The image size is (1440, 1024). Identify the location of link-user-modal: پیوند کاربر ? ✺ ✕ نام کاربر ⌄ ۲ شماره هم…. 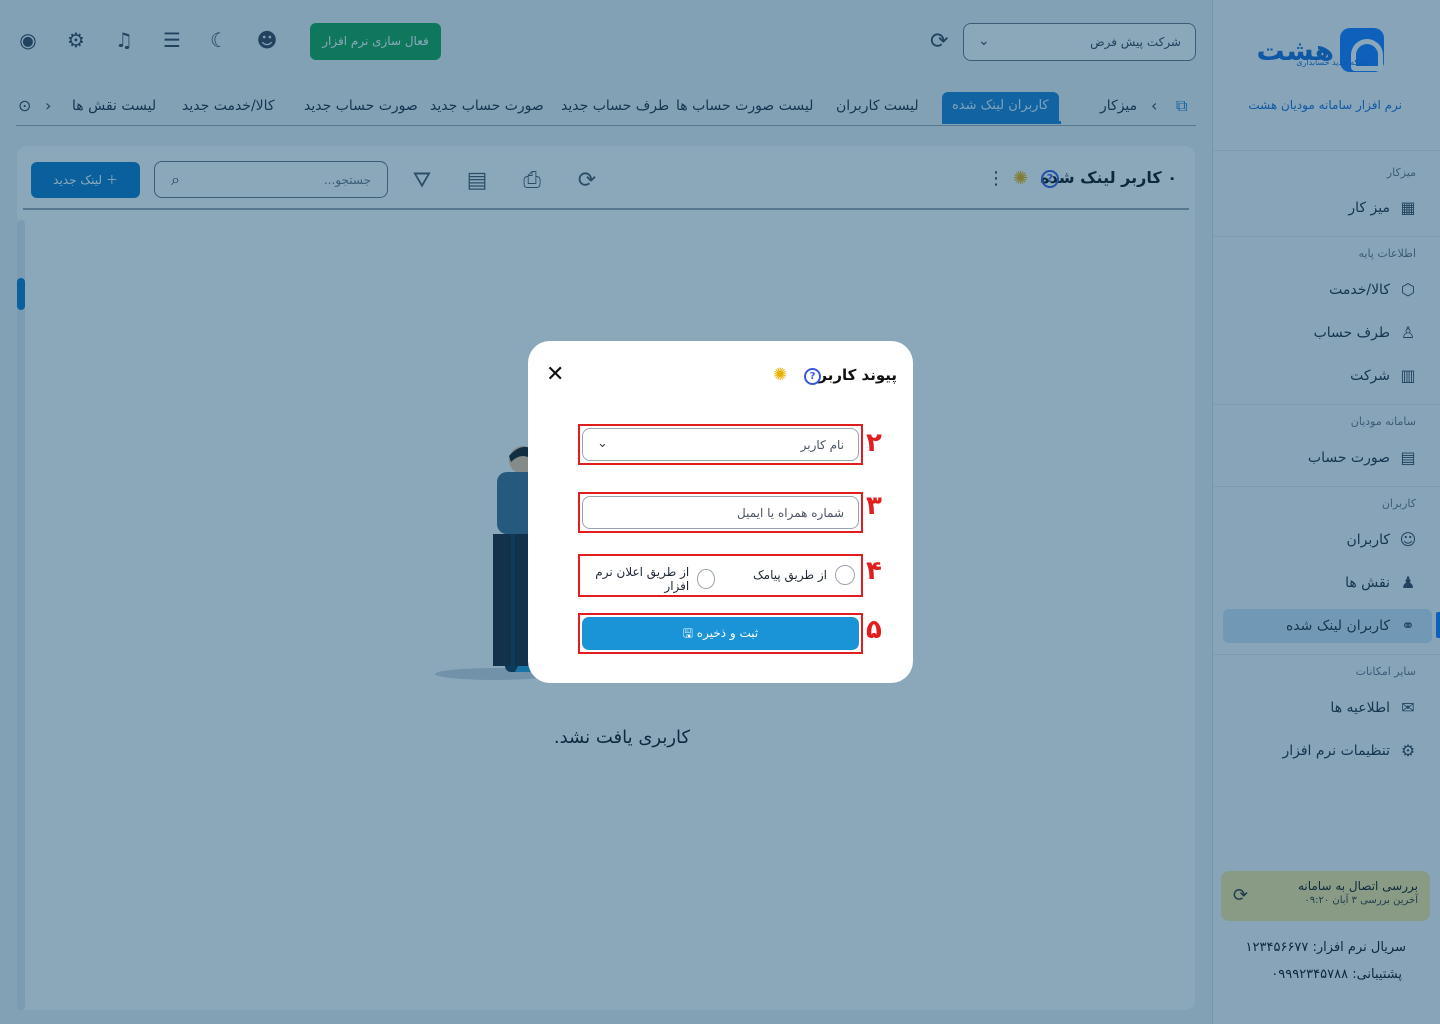
(720, 512).